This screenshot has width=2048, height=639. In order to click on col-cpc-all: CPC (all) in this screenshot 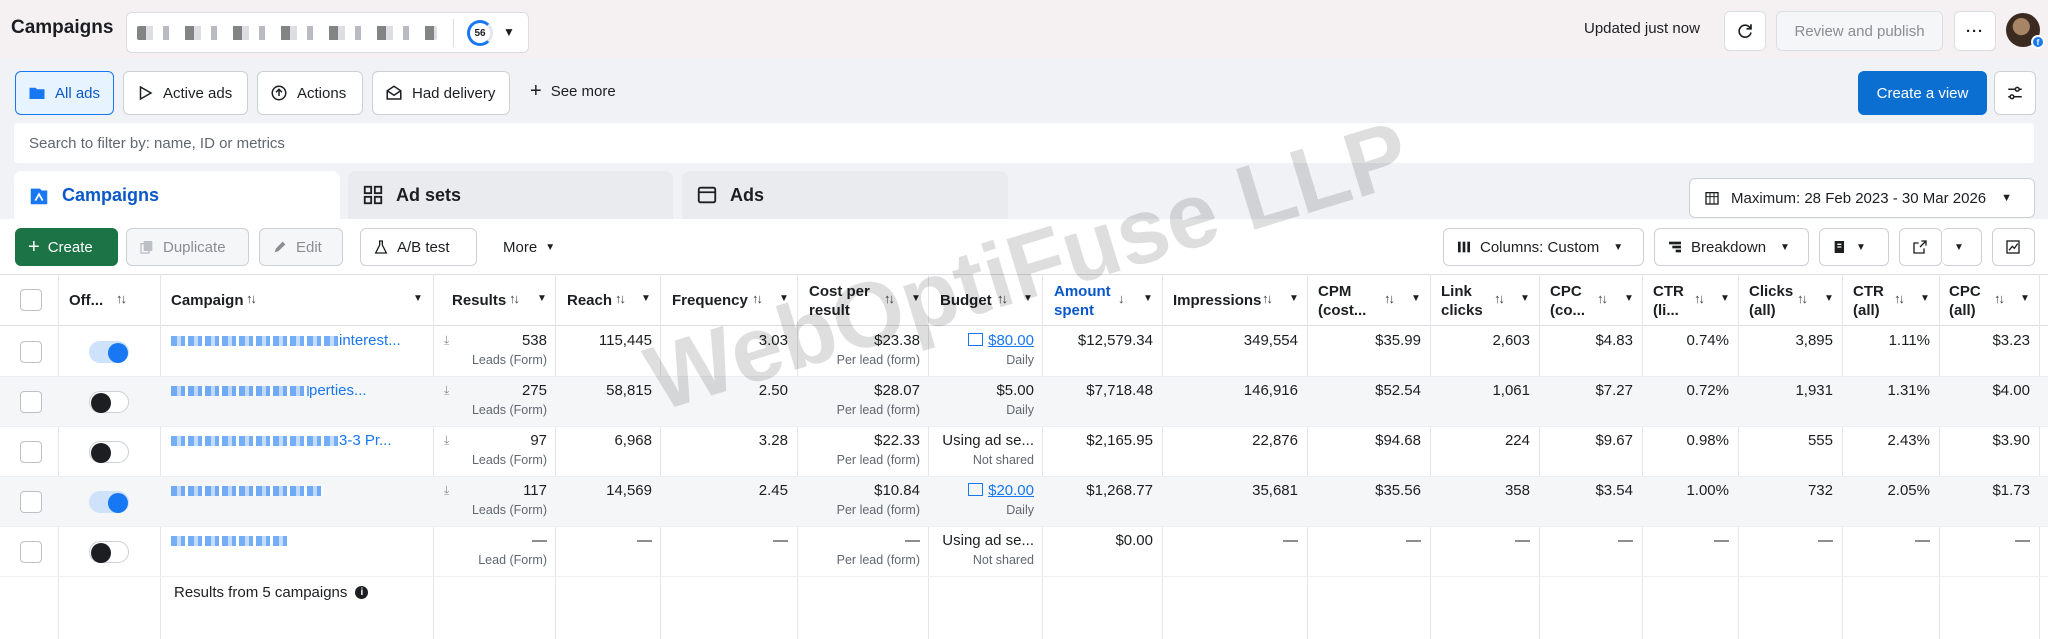, I will do `click(1965, 301)`.